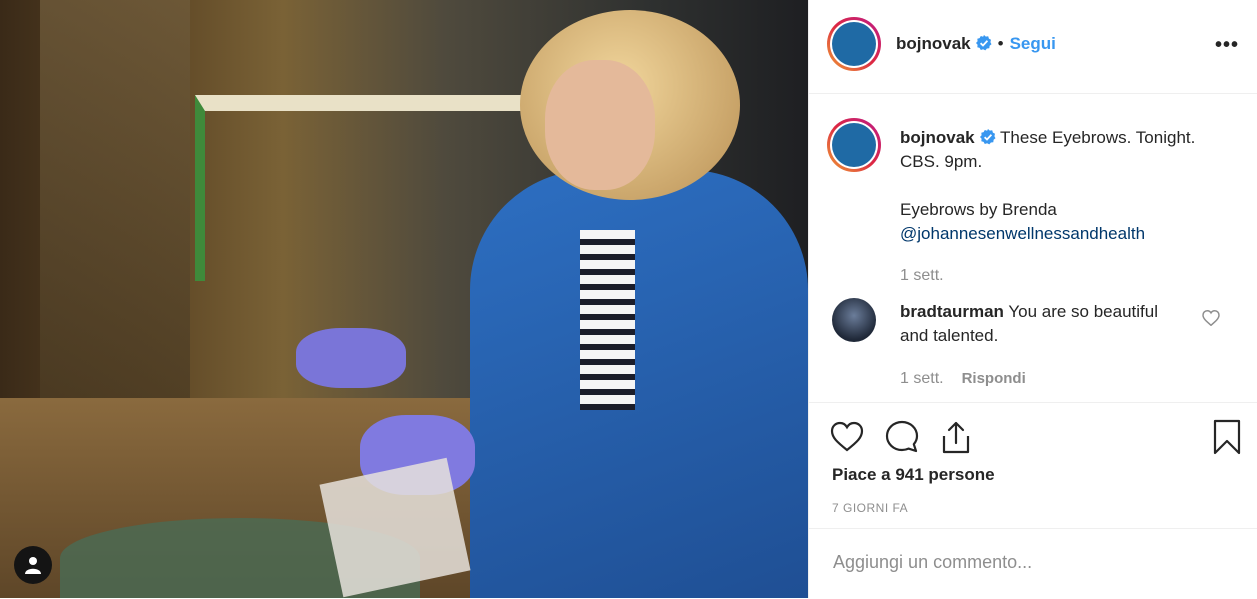 This screenshot has width=1257, height=599. What do you see at coordinates (922, 378) in the screenshot?
I see `comment-timestamp: 1 sett.` at bounding box center [922, 378].